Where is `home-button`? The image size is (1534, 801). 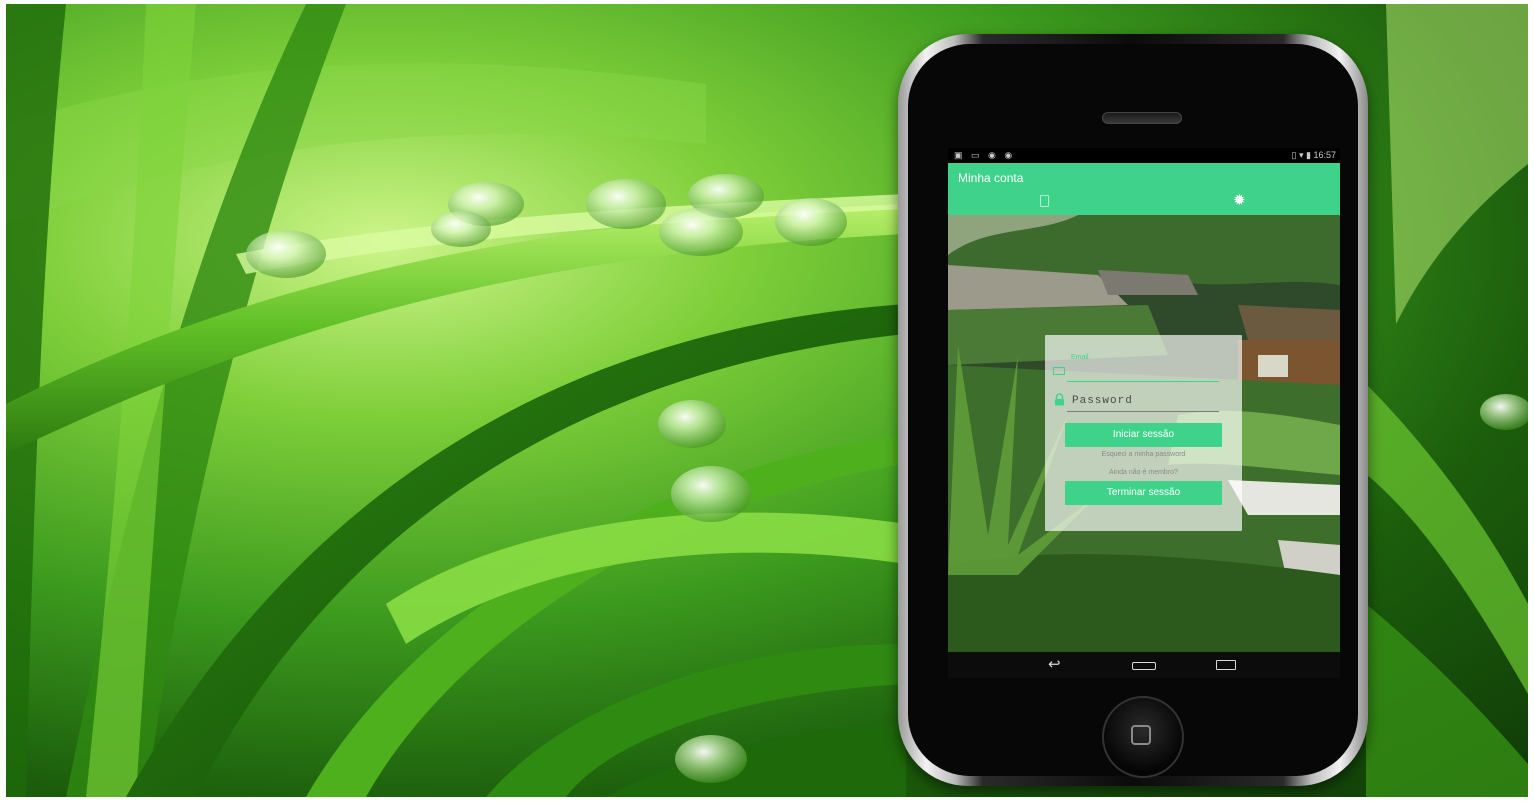
home-button is located at coordinates (1143, 737).